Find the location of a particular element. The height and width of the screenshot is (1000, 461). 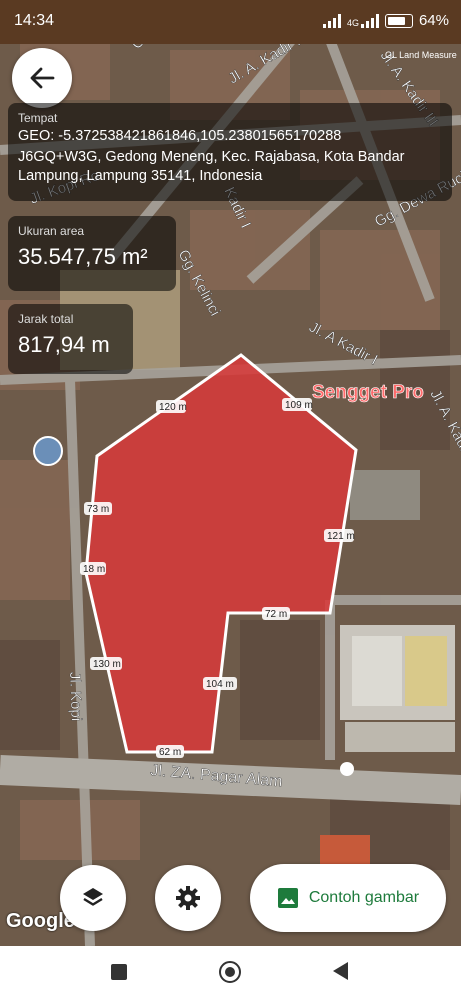

back-button is located at coordinates (42, 78).